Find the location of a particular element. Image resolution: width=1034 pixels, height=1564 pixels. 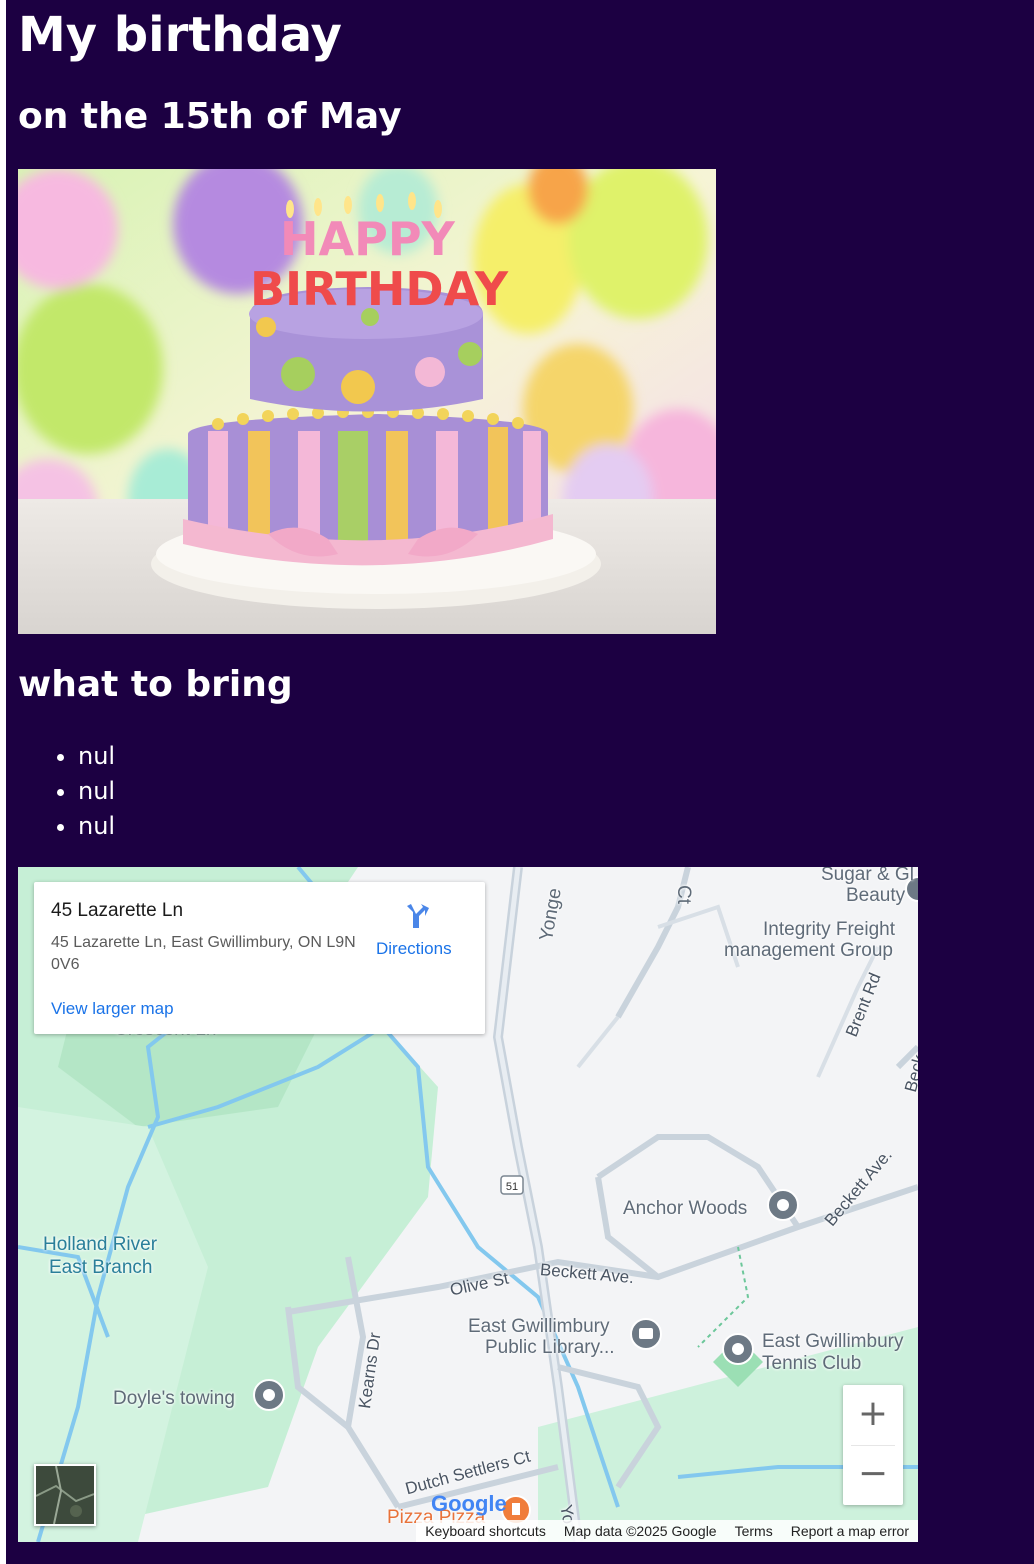

google-logo: Google is located at coordinates (469, 1503).